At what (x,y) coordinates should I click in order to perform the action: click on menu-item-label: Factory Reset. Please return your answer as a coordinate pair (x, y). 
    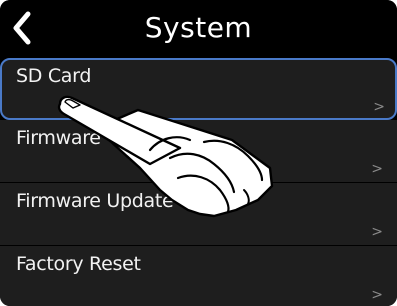
    Looking at the image, I should click on (78, 264).